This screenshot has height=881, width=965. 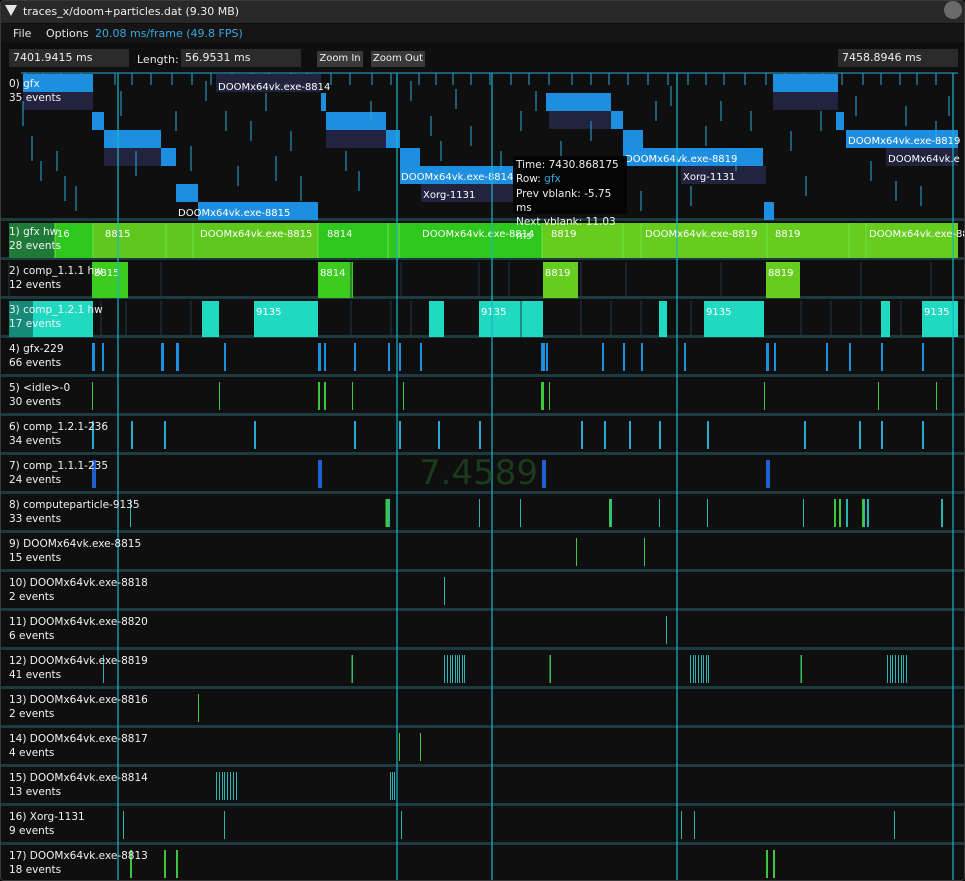 I want to click on row-label: 3) comp_1.2.1 hw 17 events, so click(x=56, y=317).